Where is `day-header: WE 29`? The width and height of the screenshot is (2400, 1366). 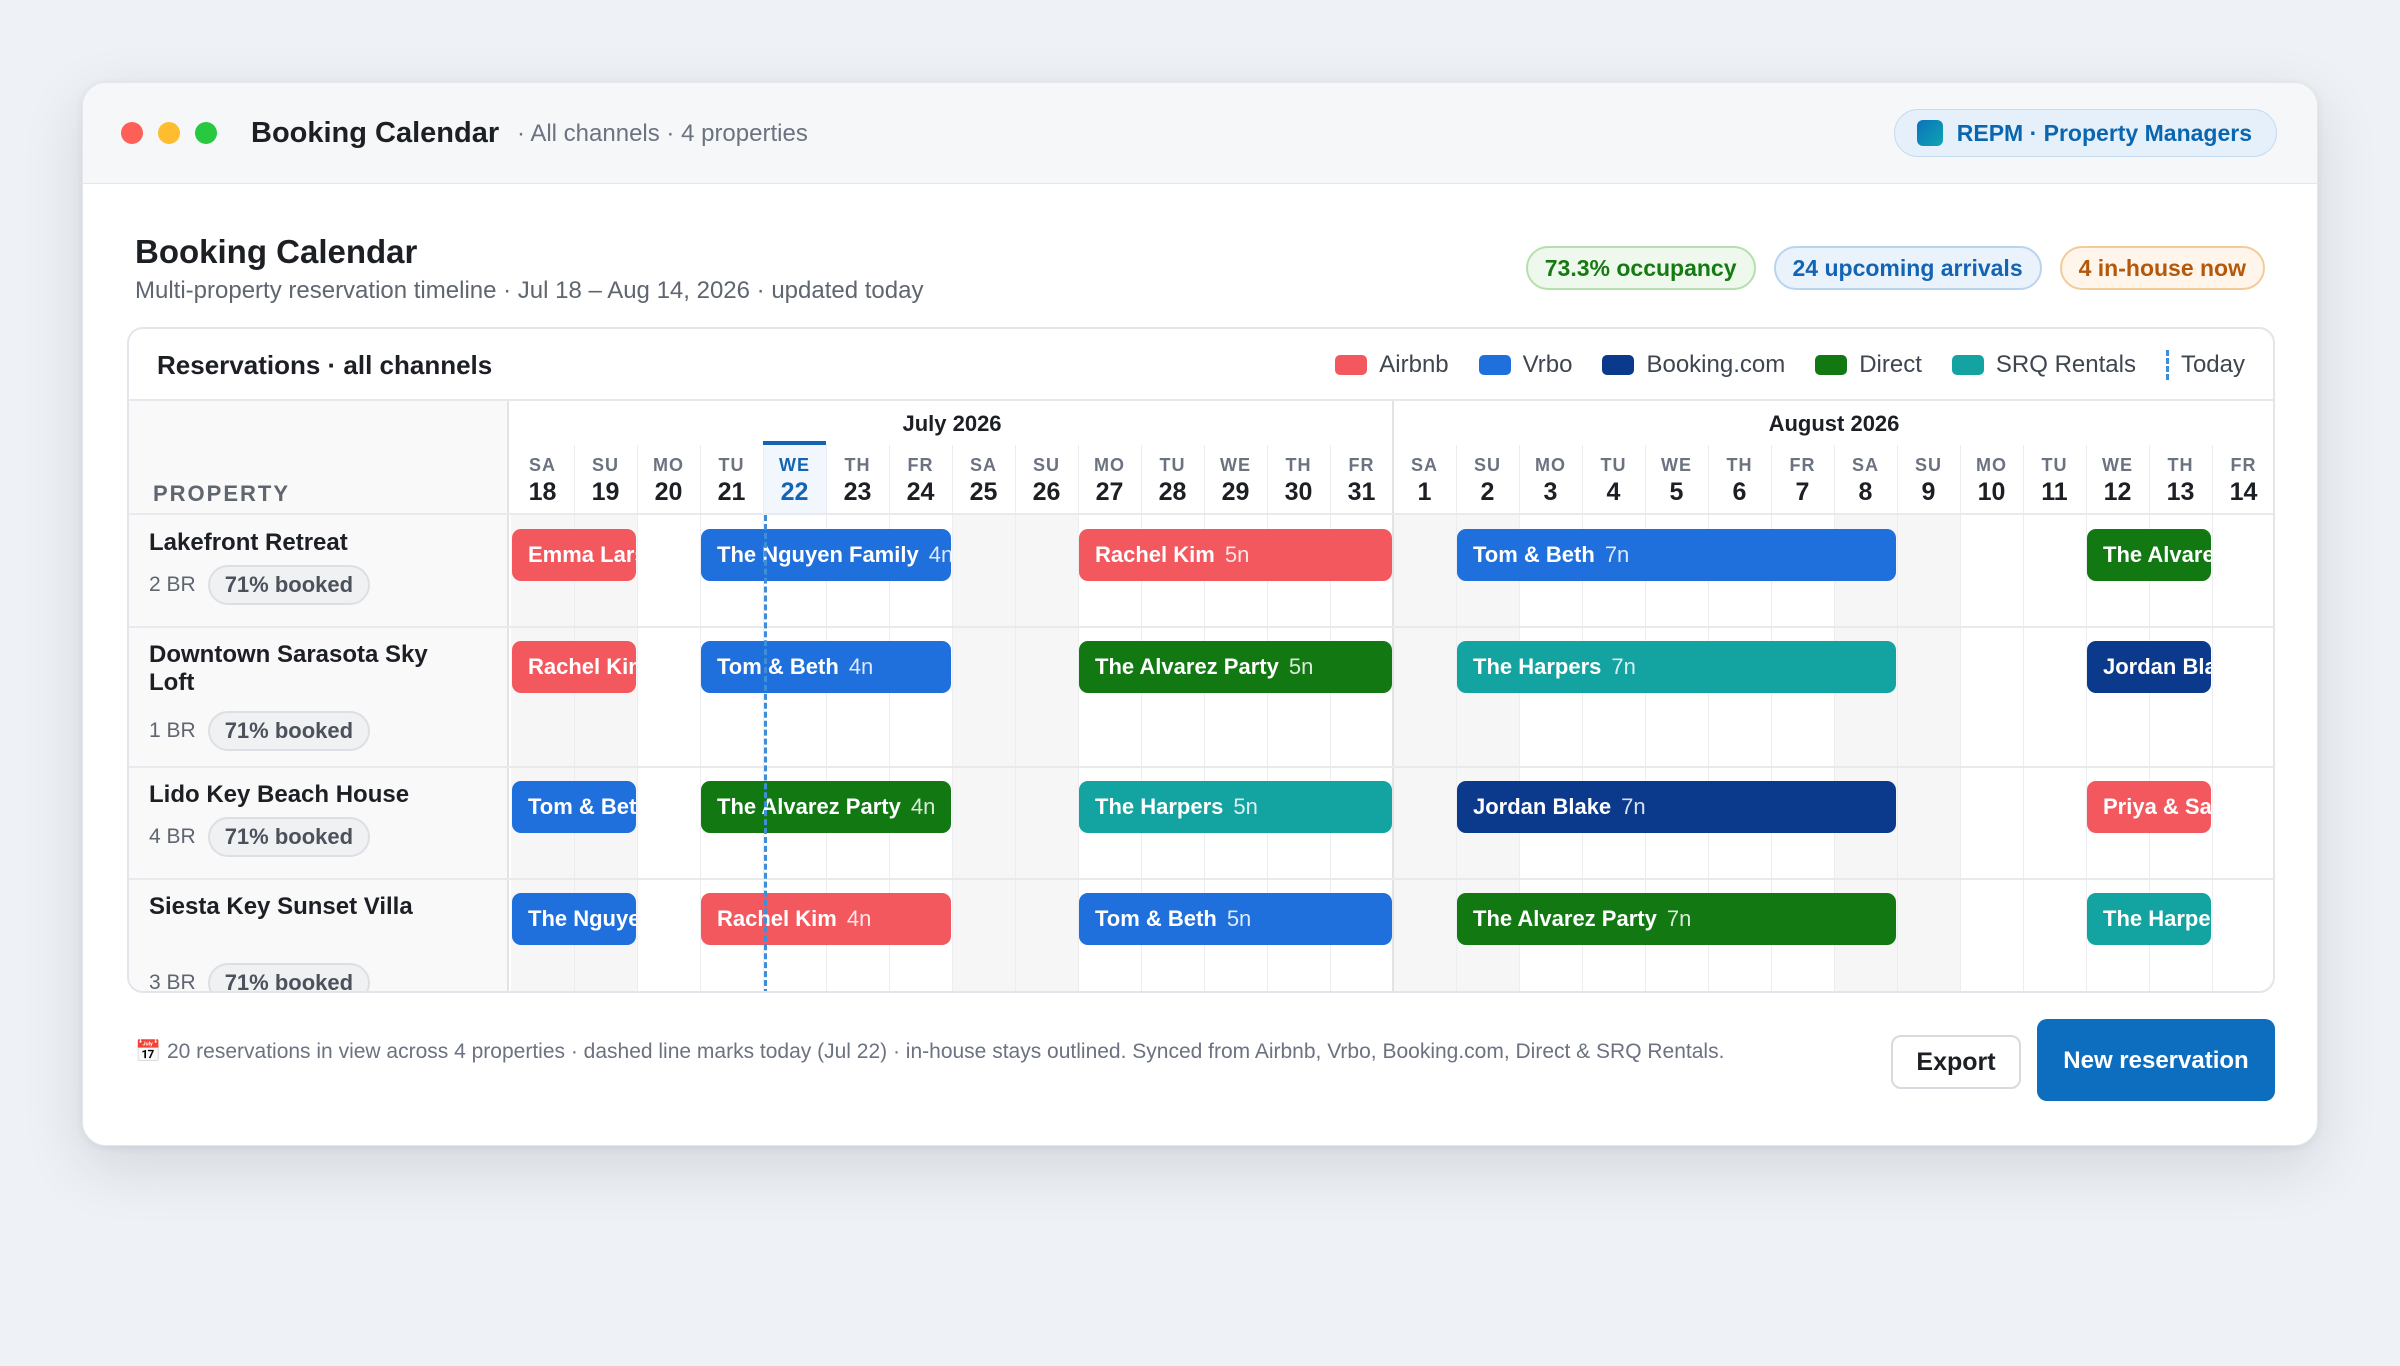 day-header: WE 29 is located at coordinates (1235, 481).